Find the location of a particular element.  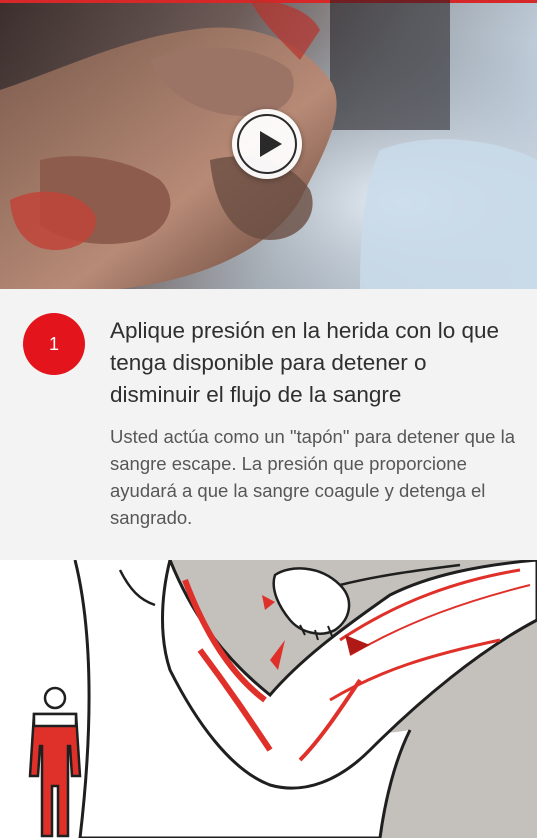

play-button is located at coordinates (267, 144).